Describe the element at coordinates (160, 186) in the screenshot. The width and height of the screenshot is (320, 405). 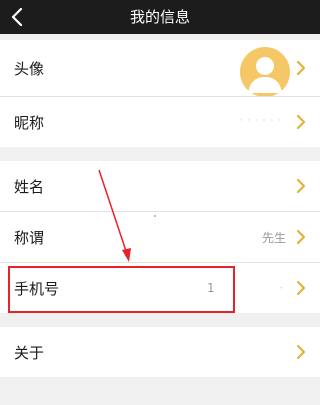
I see `name-row: 姓名` at that location.